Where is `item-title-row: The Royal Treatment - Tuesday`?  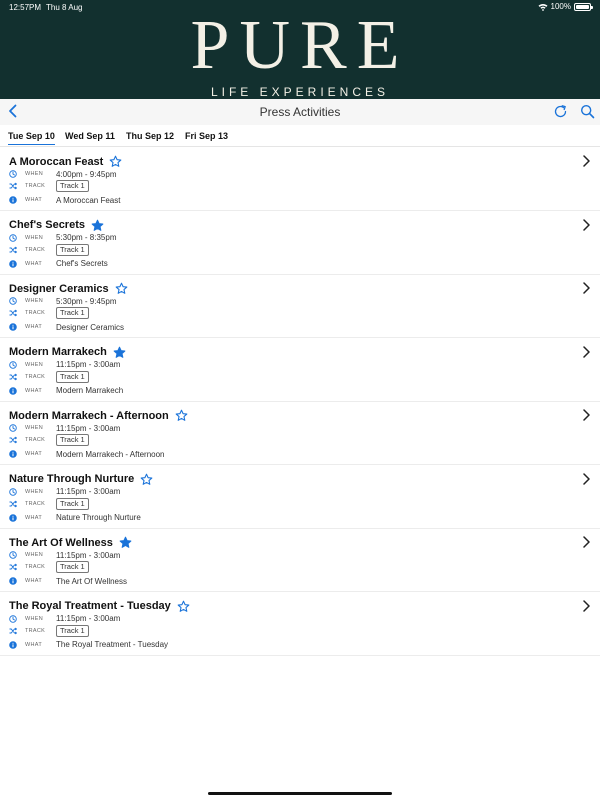
item-title-row: The Royal Treatment - Tuesday is located at coordinates (99, 606).